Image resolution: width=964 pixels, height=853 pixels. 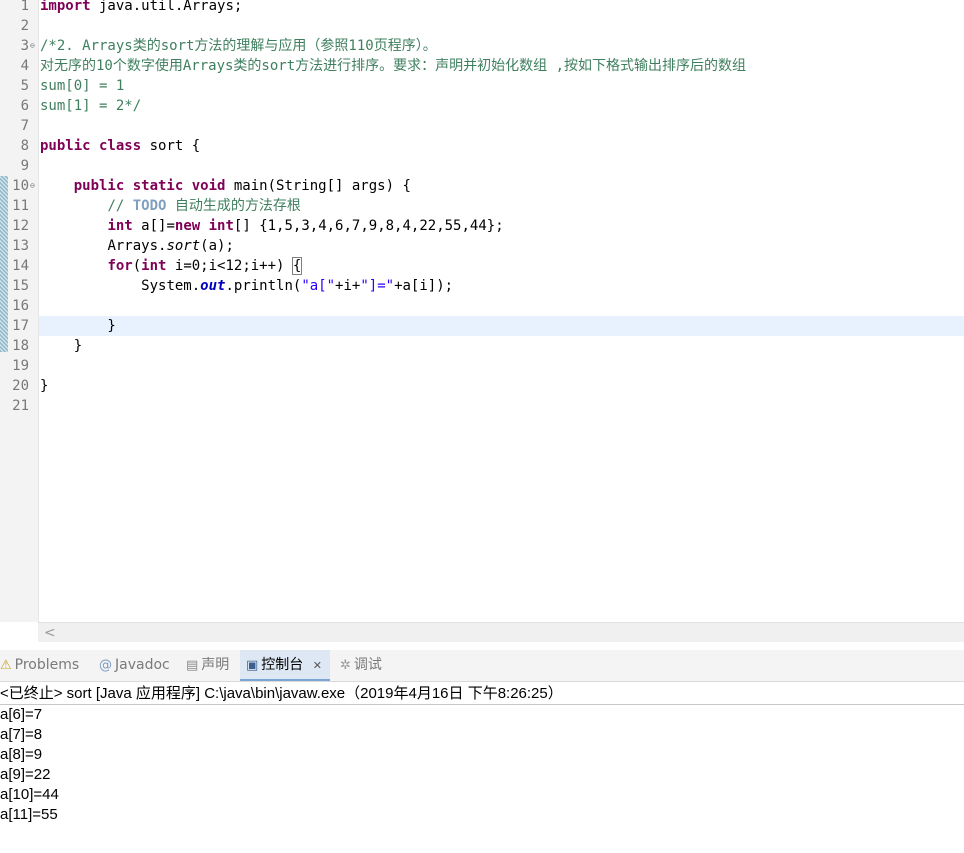 I want to click on tab-label: 声明, so click(x=215, y=665).